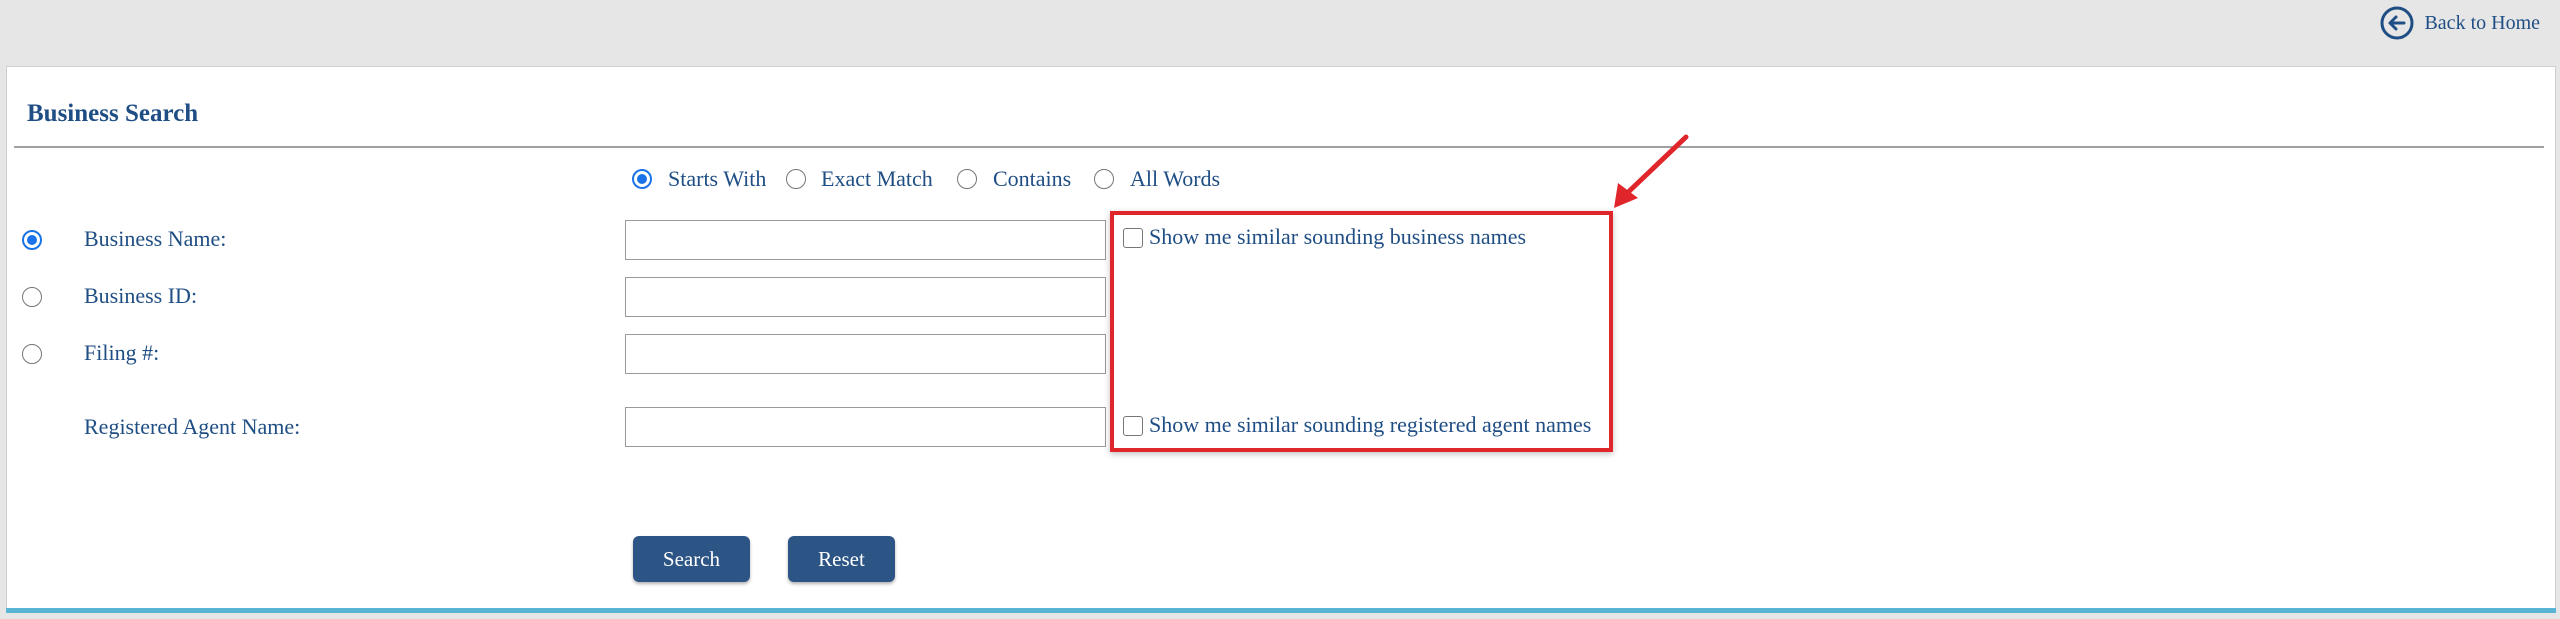 This screenshot has height=619, width=2560. What do you see at coordinates (877, 178) in the screenshot?
I see `label-exact-match: Exact Match` at bounding box center [877, 178].